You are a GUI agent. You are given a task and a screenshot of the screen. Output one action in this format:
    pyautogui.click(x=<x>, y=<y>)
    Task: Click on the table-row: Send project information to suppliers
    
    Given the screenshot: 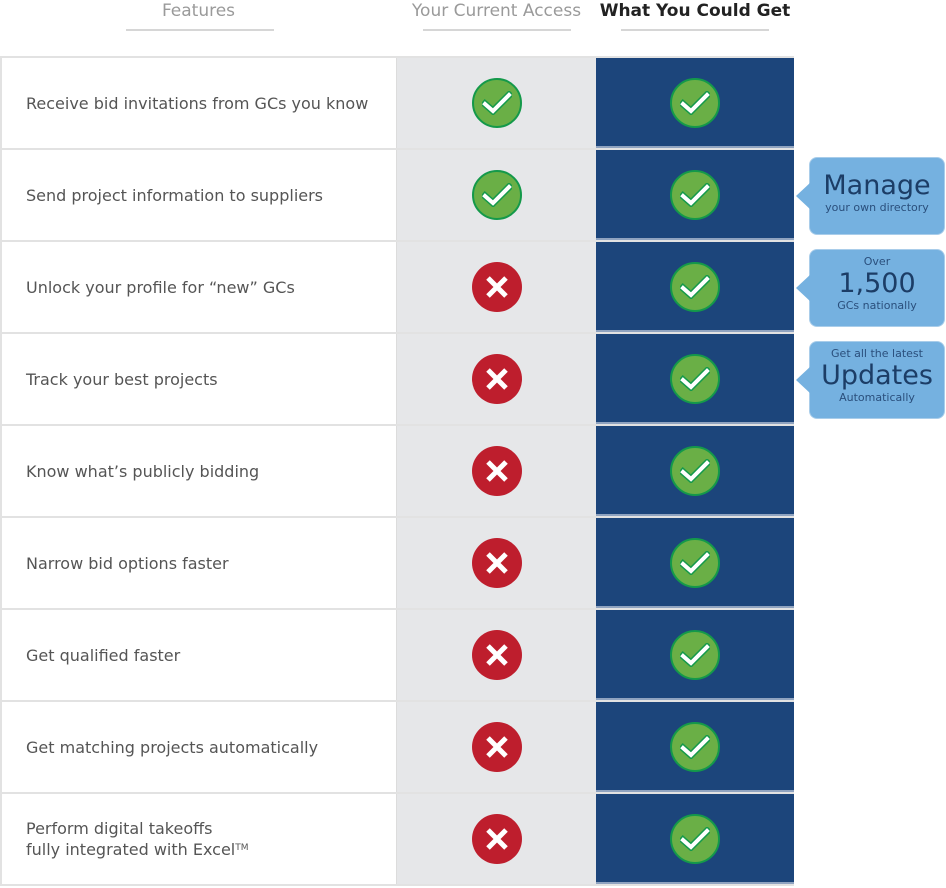 What is the action you would take?
    pyautogui.click(x=397, y=196)
    